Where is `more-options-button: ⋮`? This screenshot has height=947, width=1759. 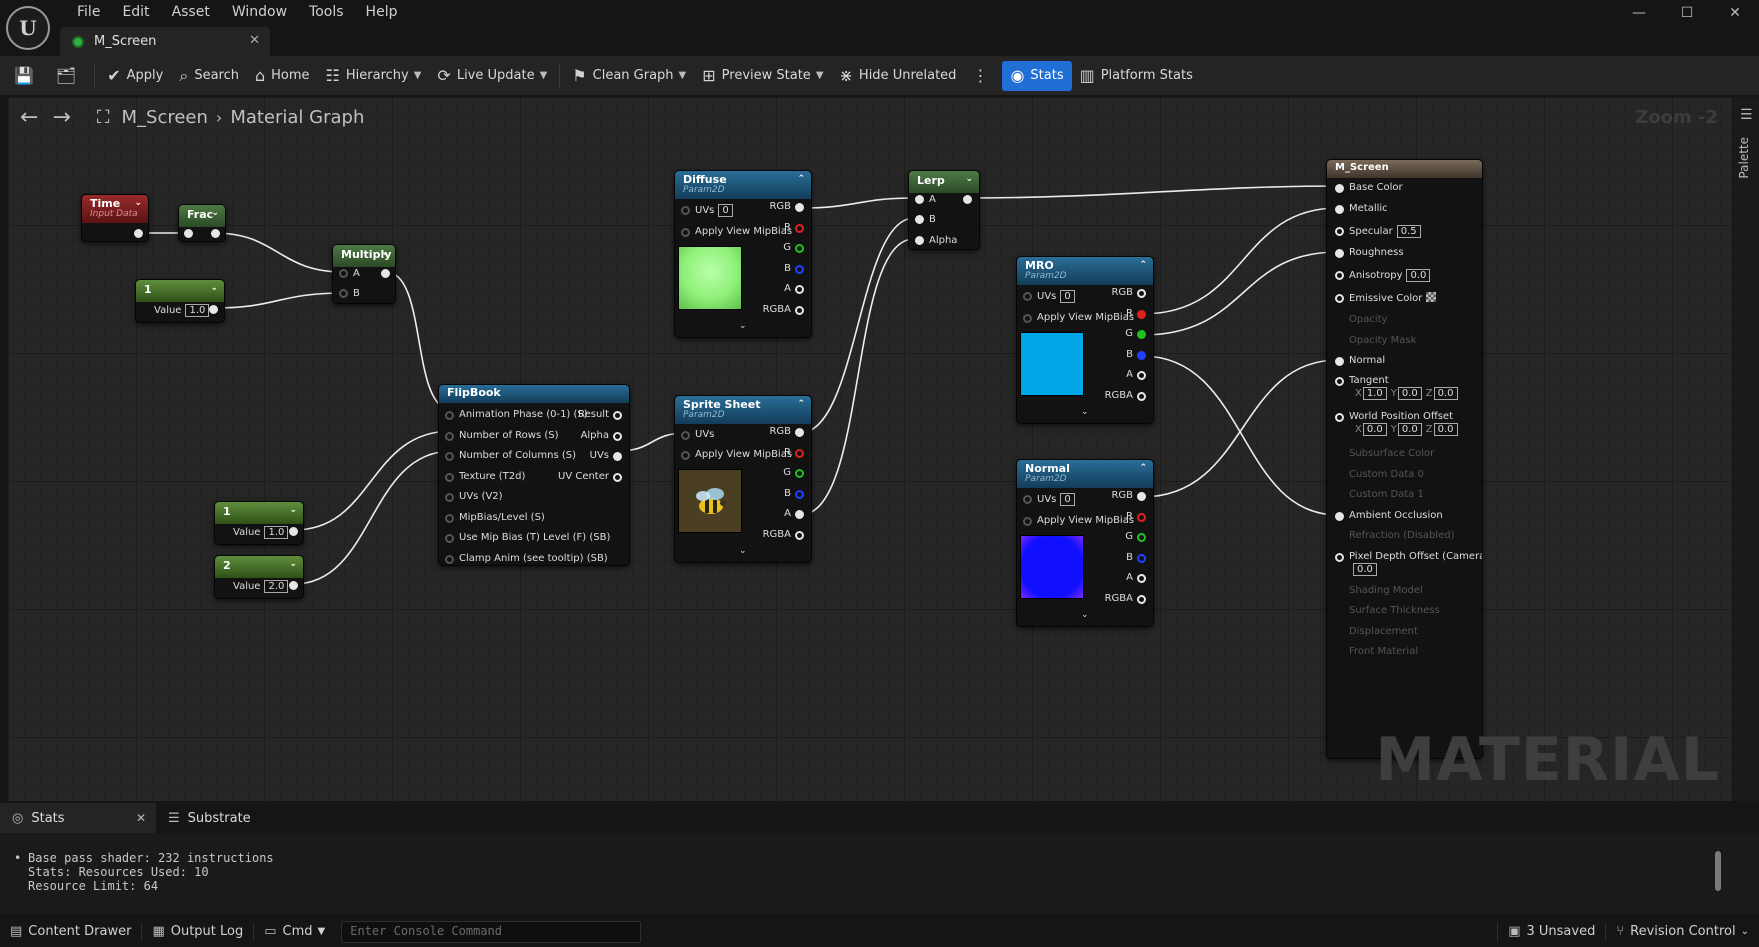 more-options-button: ⋮ is located at coordinates (983, 76).